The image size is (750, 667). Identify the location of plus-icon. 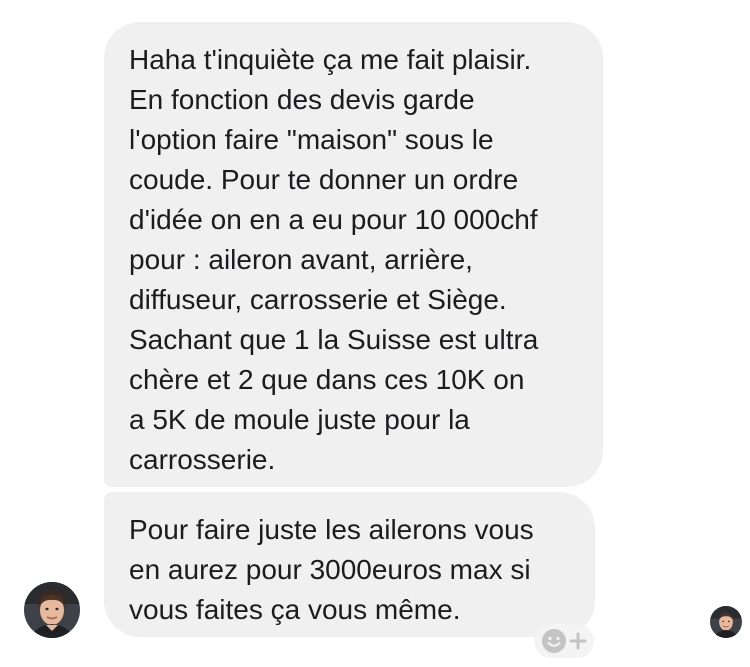
(578, 641).